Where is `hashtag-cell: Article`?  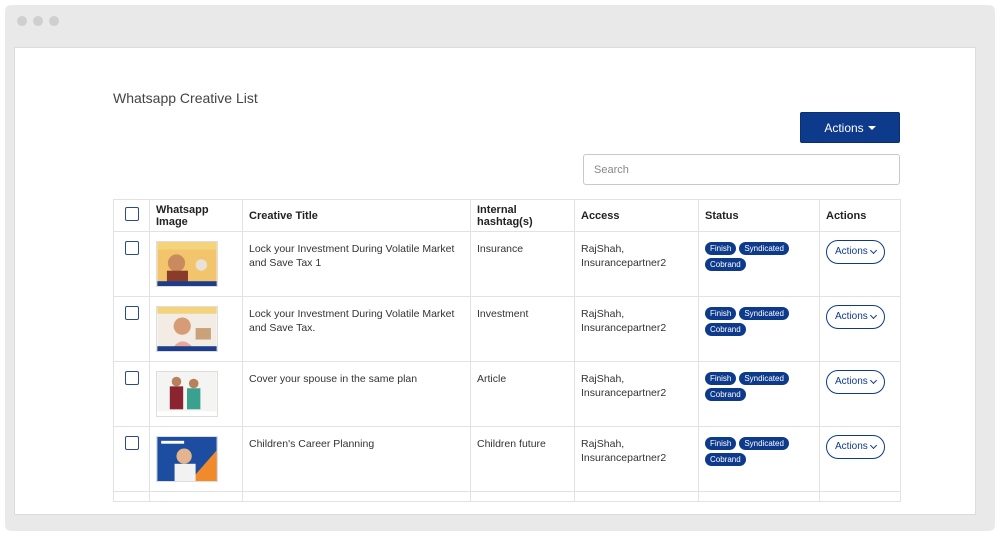
hashtag-cell: Article is located at coordinates (522, 394).